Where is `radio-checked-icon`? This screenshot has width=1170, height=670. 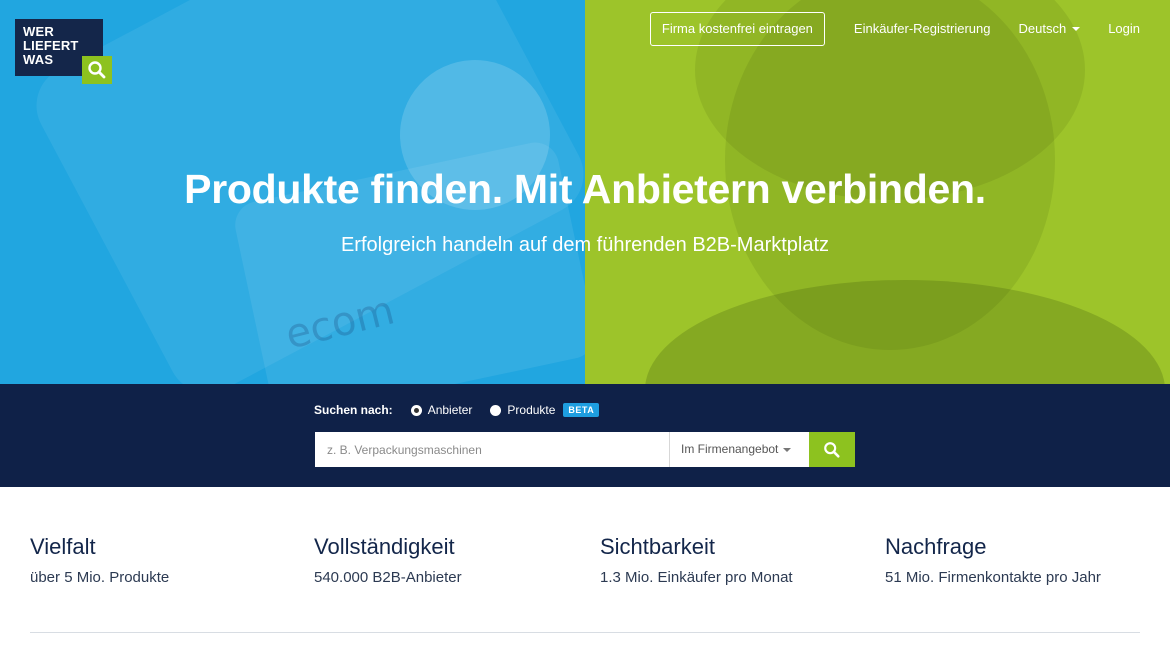
radio-checked-icon is located at coordinates (416, 410).